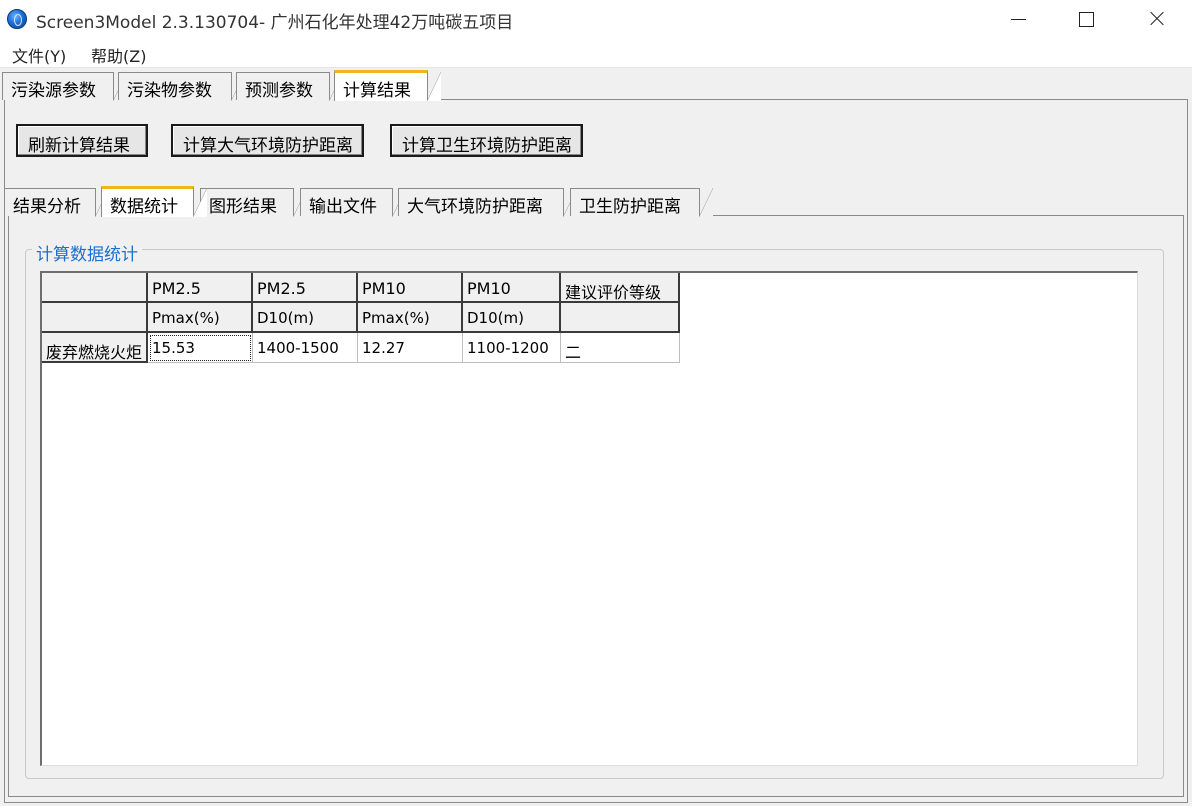 The image size is (1192, 806). What do you see at coordinates (1156, 19) in the screenshot?
I see `close-button` at bounding box center [1156, 19].